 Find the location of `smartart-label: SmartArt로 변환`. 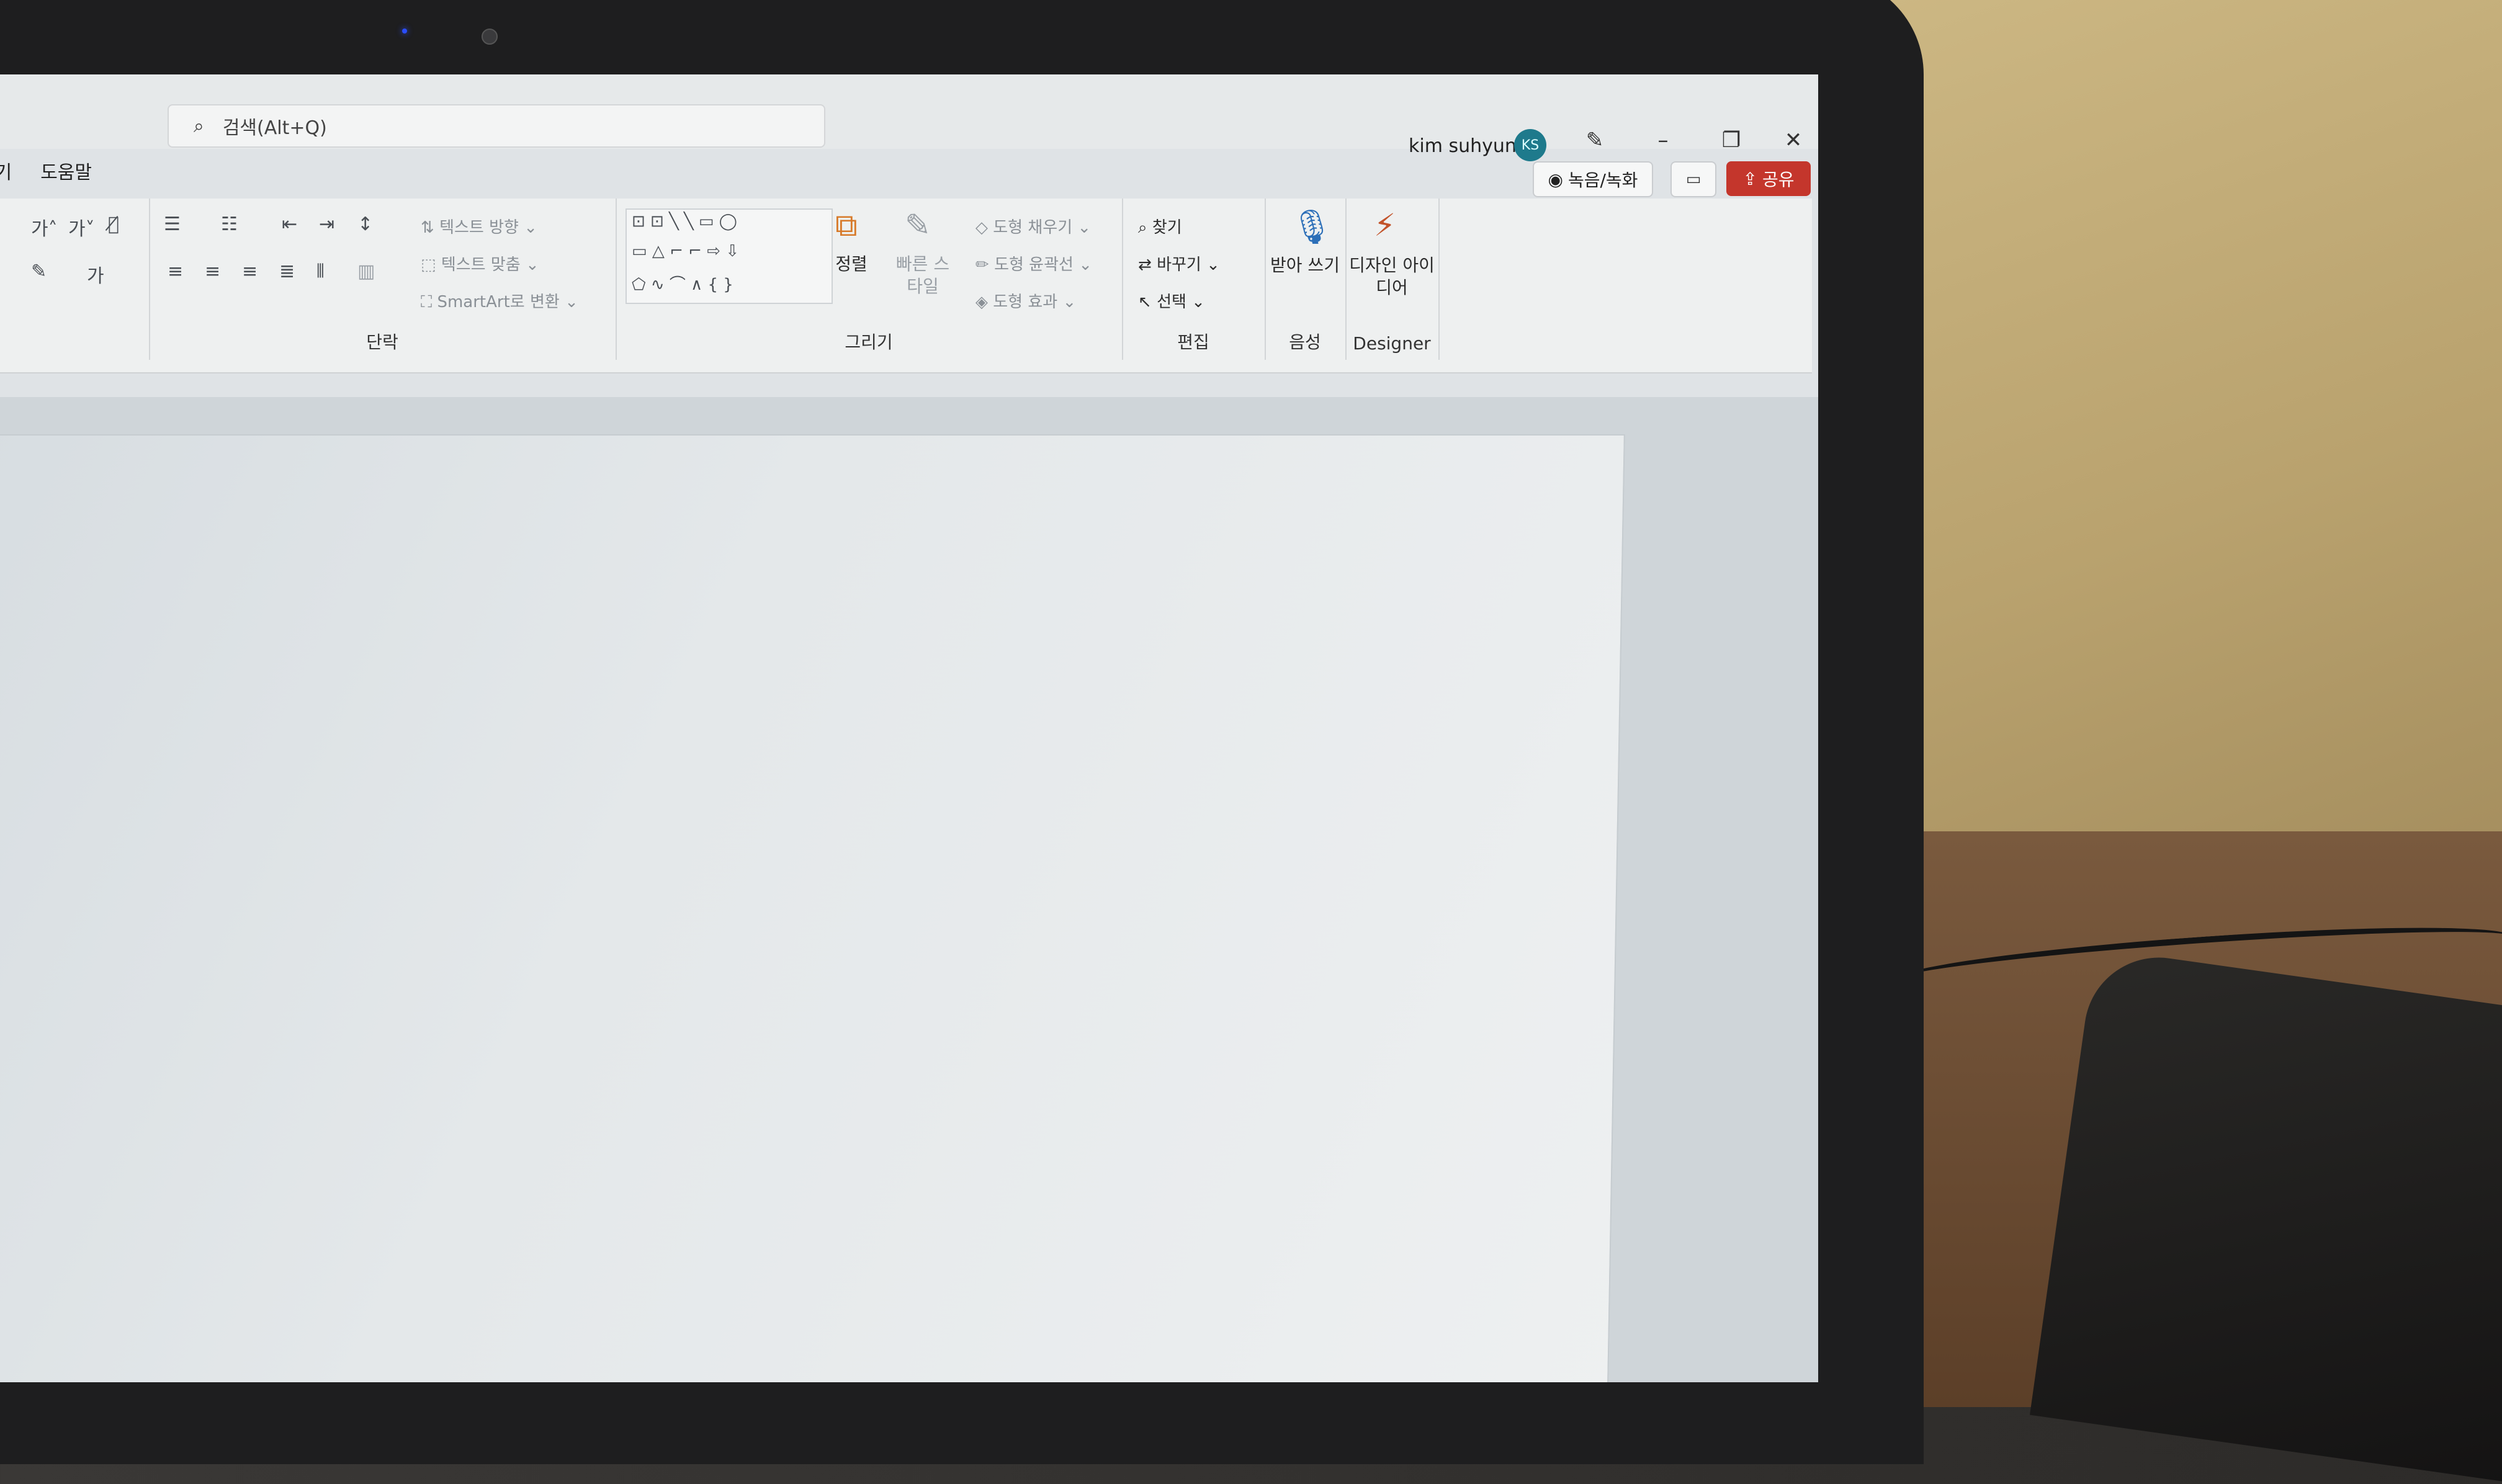

smartart-label: SmartArt로 변환 is located at coordinates (498, 302).